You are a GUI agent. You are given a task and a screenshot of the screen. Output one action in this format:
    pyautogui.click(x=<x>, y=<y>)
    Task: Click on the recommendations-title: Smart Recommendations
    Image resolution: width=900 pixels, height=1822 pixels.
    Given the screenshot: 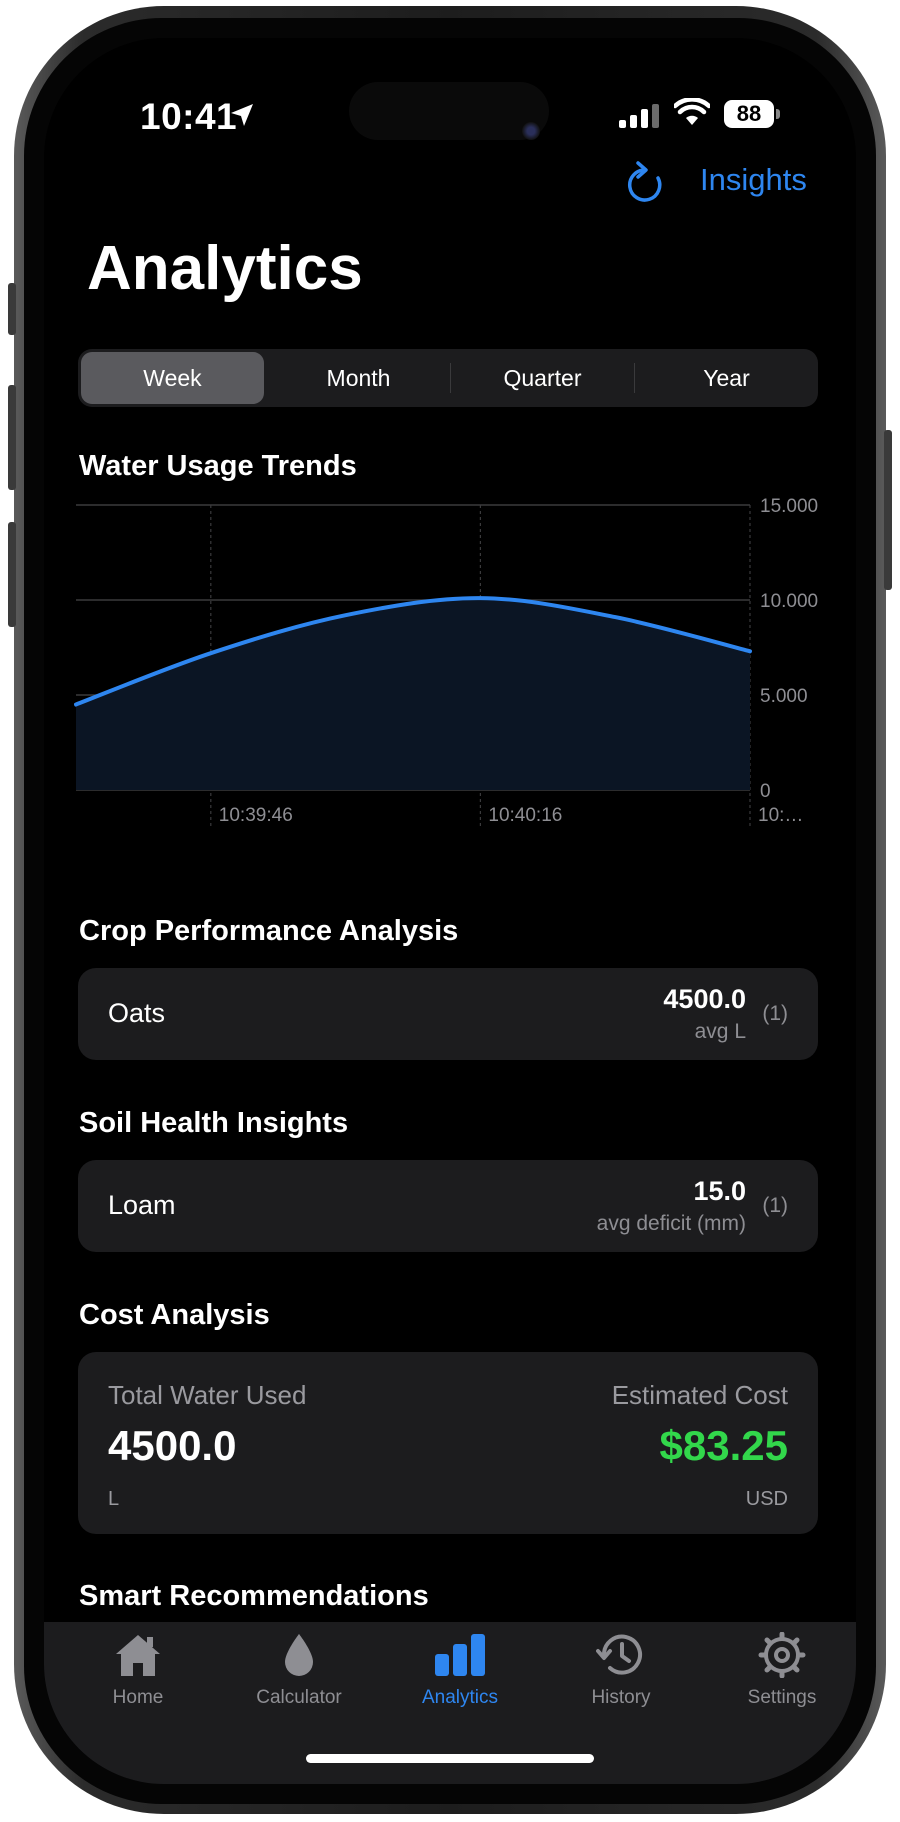 What is the action you would take?
    pyautogui.click(x=254, y=1596)
    